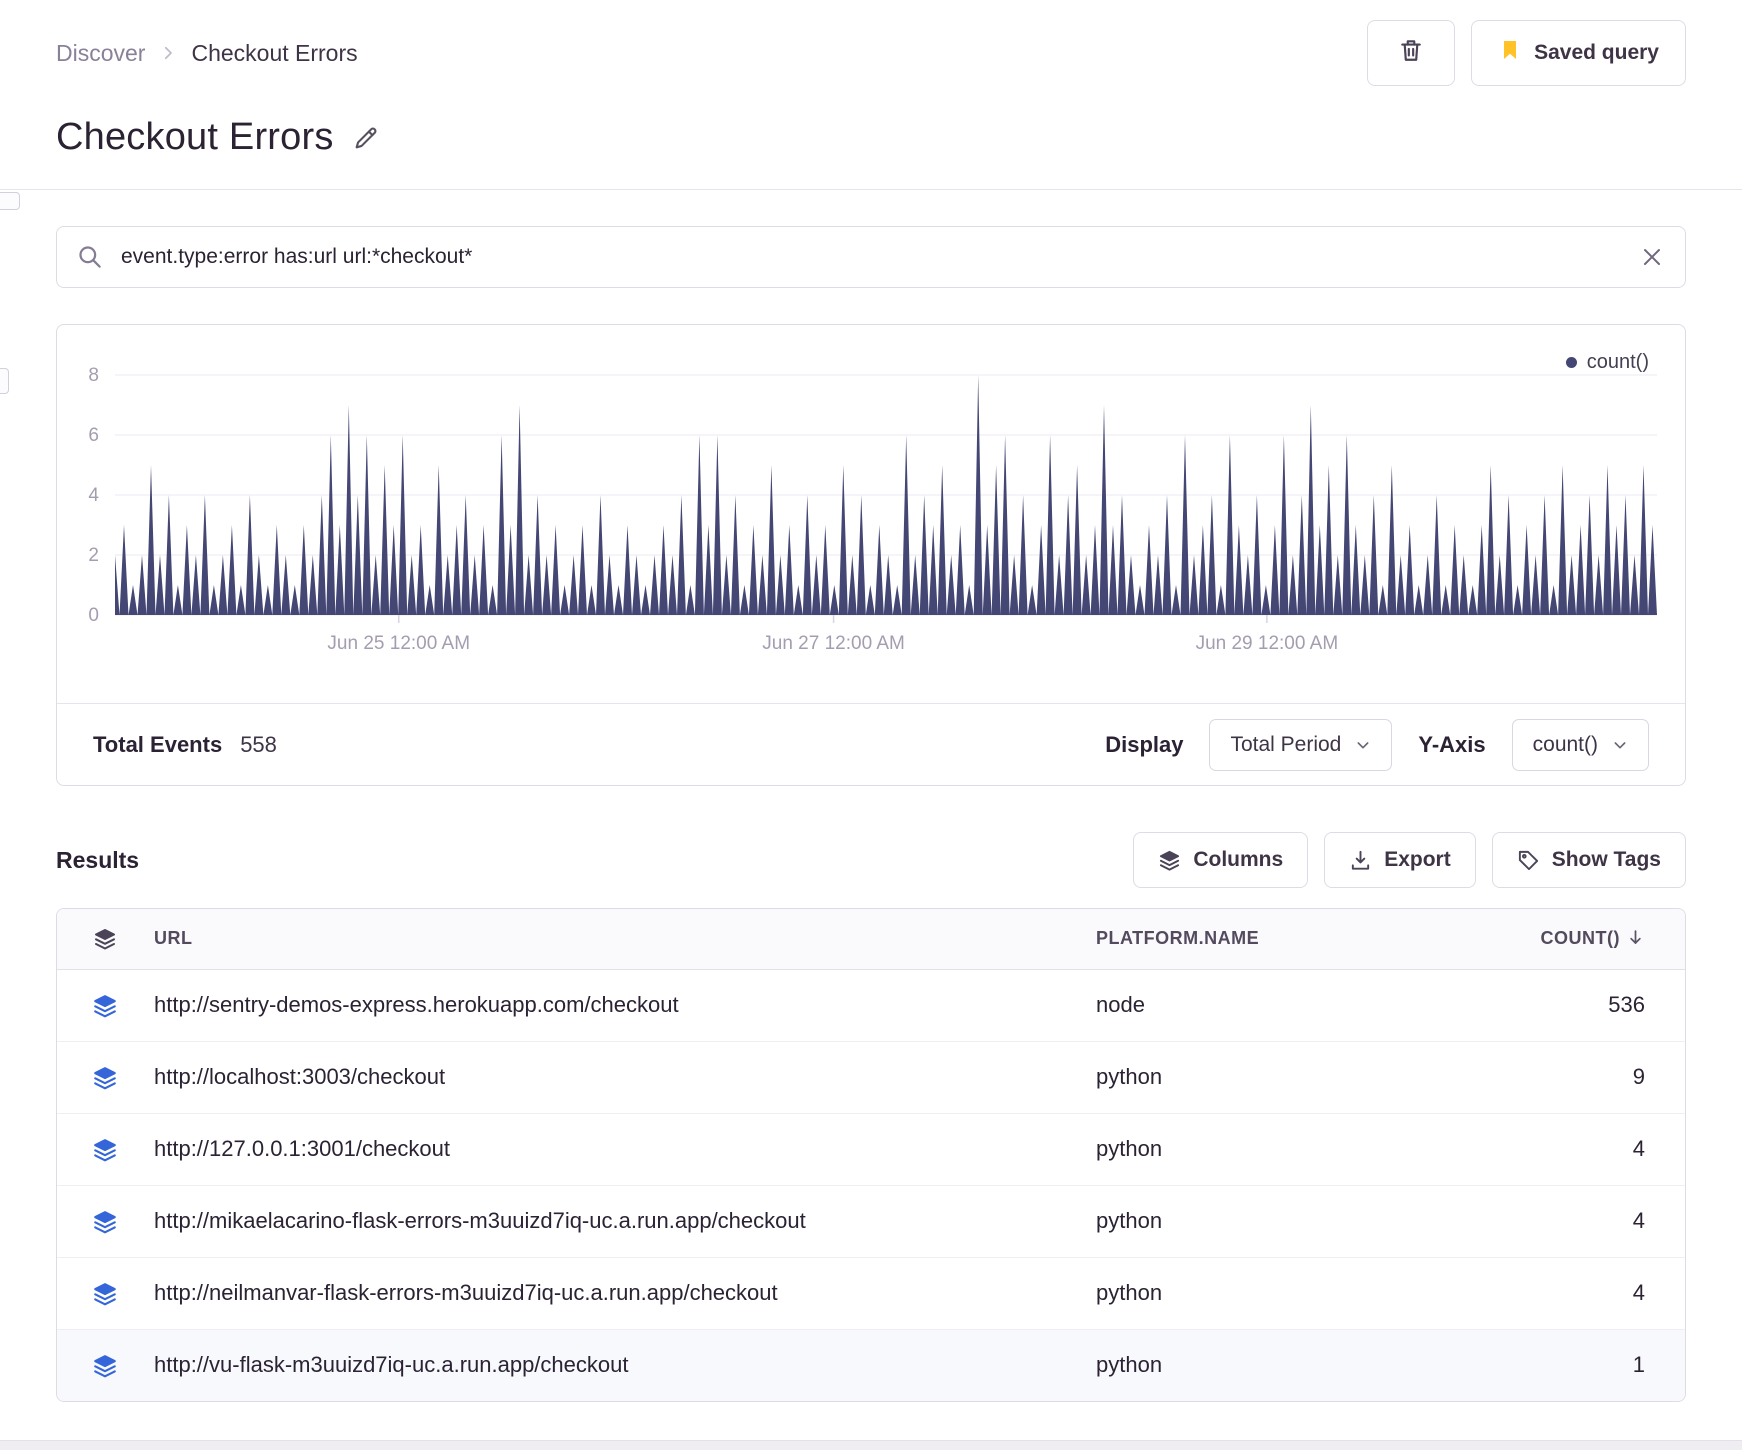 Image resolution: width=1742 pixels, height=1450 pixels. Describe the element at coordinates (1626, 1004) in the screenshot. I see `count-cell: 536` at that location.